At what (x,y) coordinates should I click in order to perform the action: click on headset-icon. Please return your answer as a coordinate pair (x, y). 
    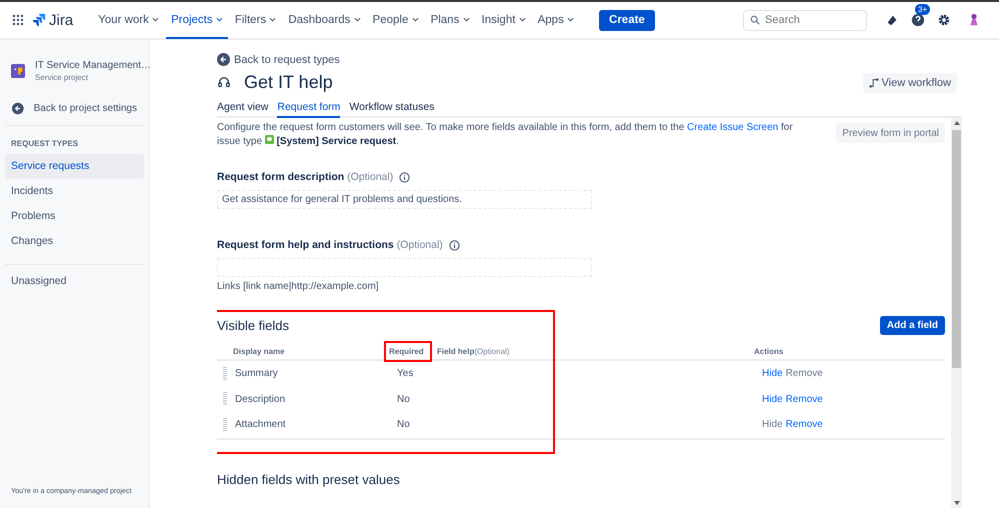
    Looking at the image, I should click on (224, 83).